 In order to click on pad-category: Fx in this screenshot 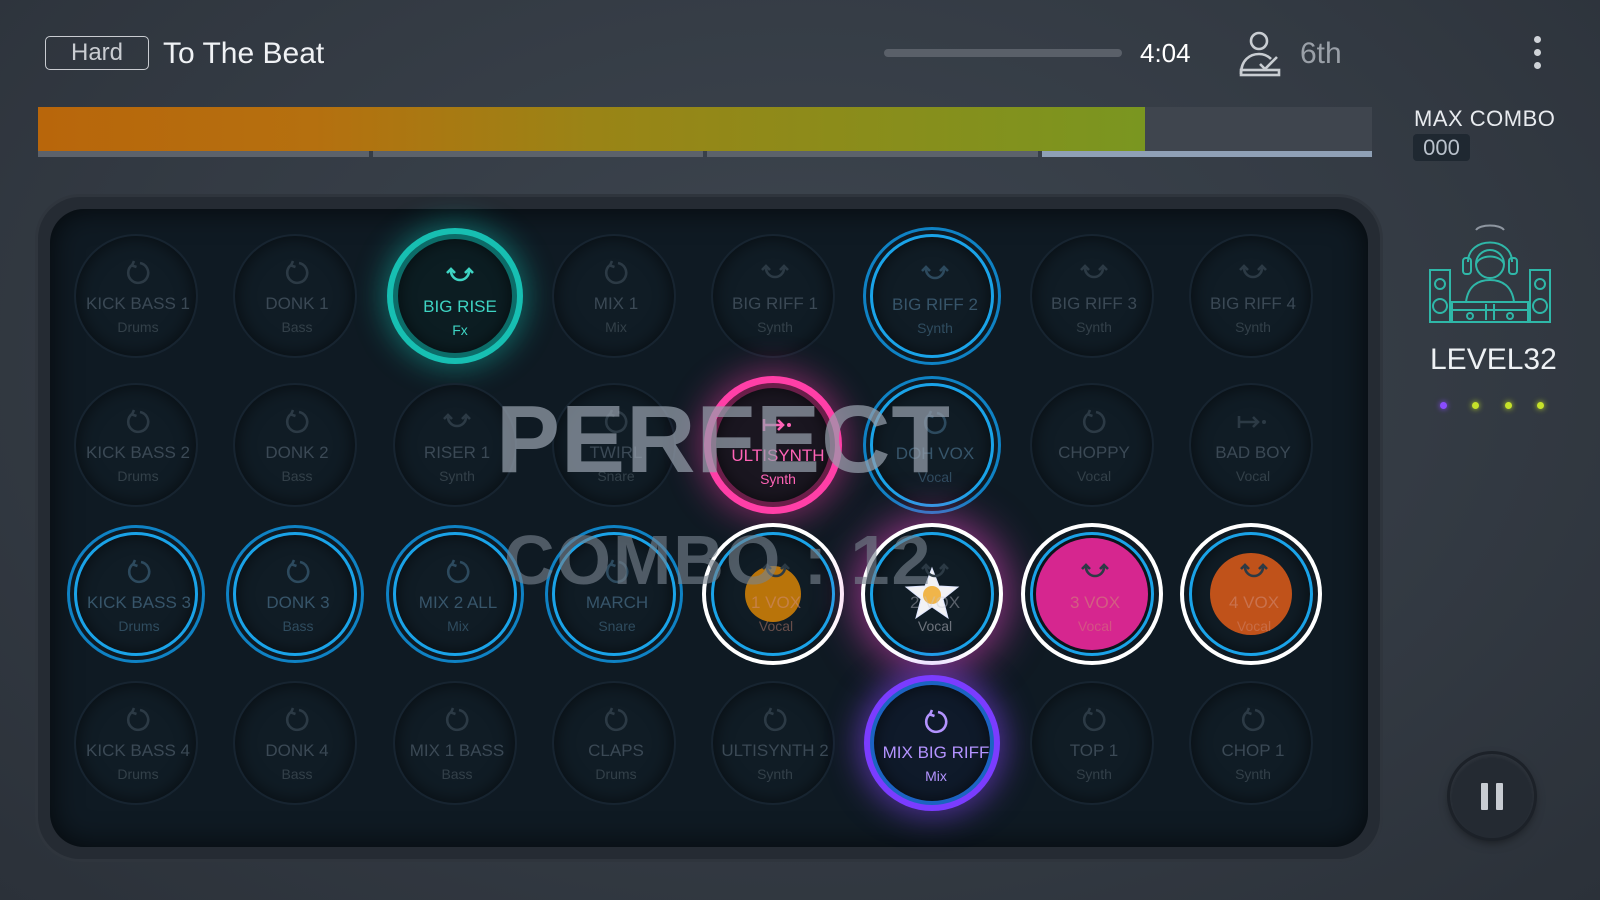, I will do `click(460, 330)`.